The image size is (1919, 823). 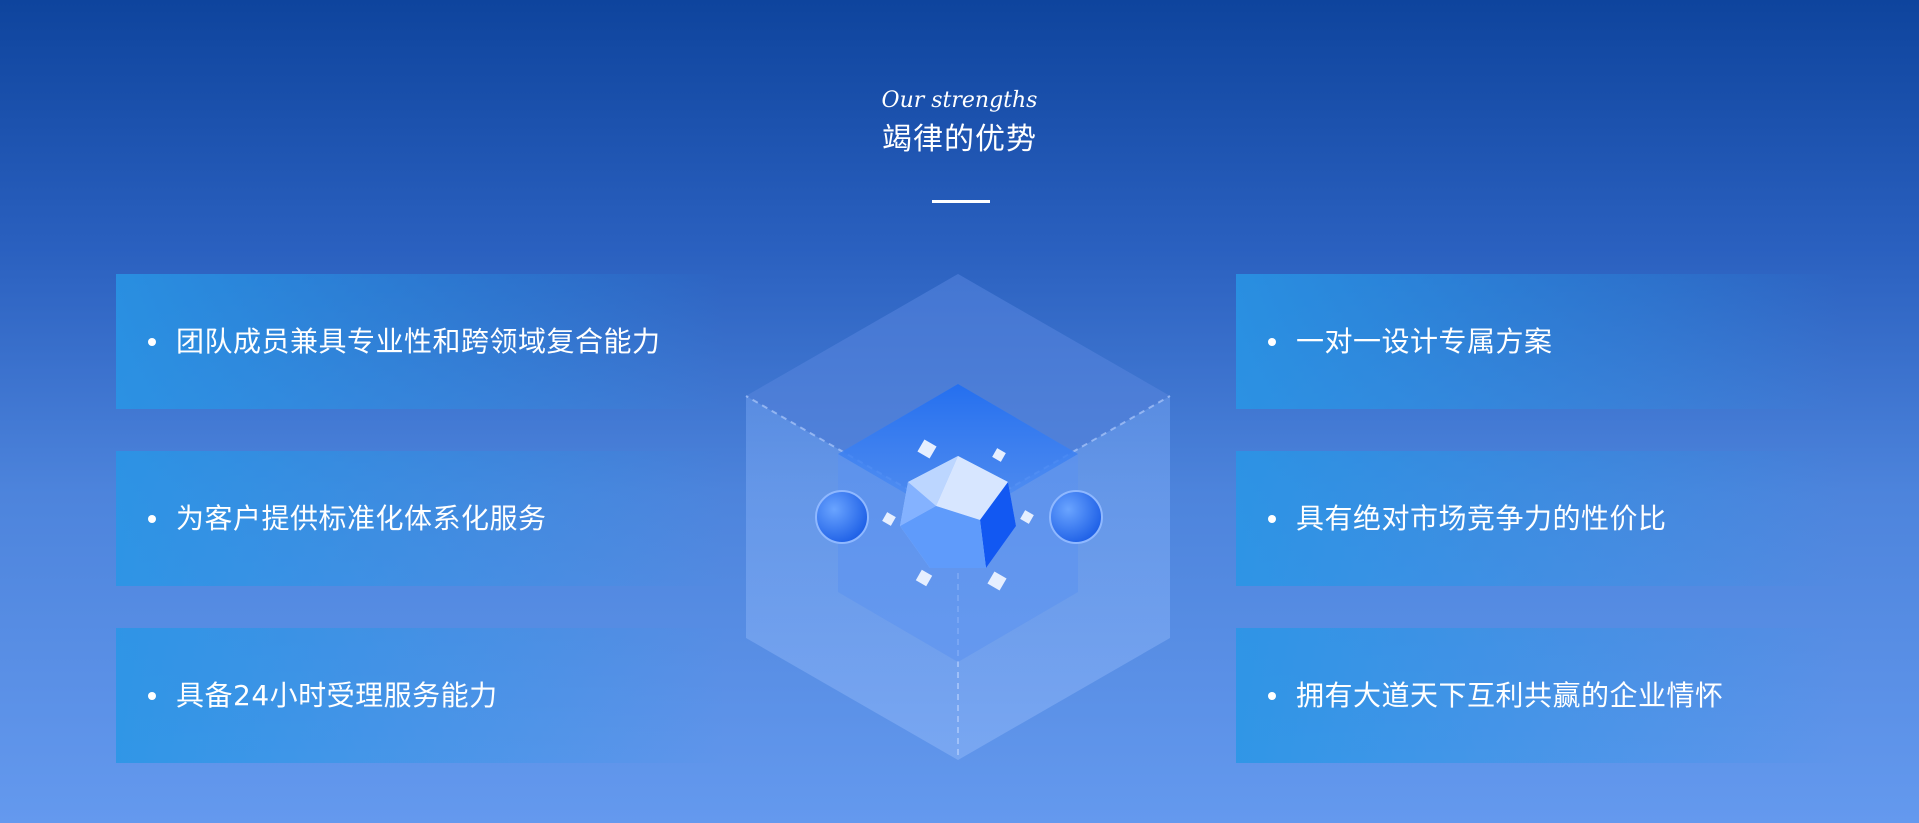 What do you see at coordinates (337, 695) in the screenshot?
I see `strength-text: 具备24小时受理服务能力` at bounding box center [337, 695].